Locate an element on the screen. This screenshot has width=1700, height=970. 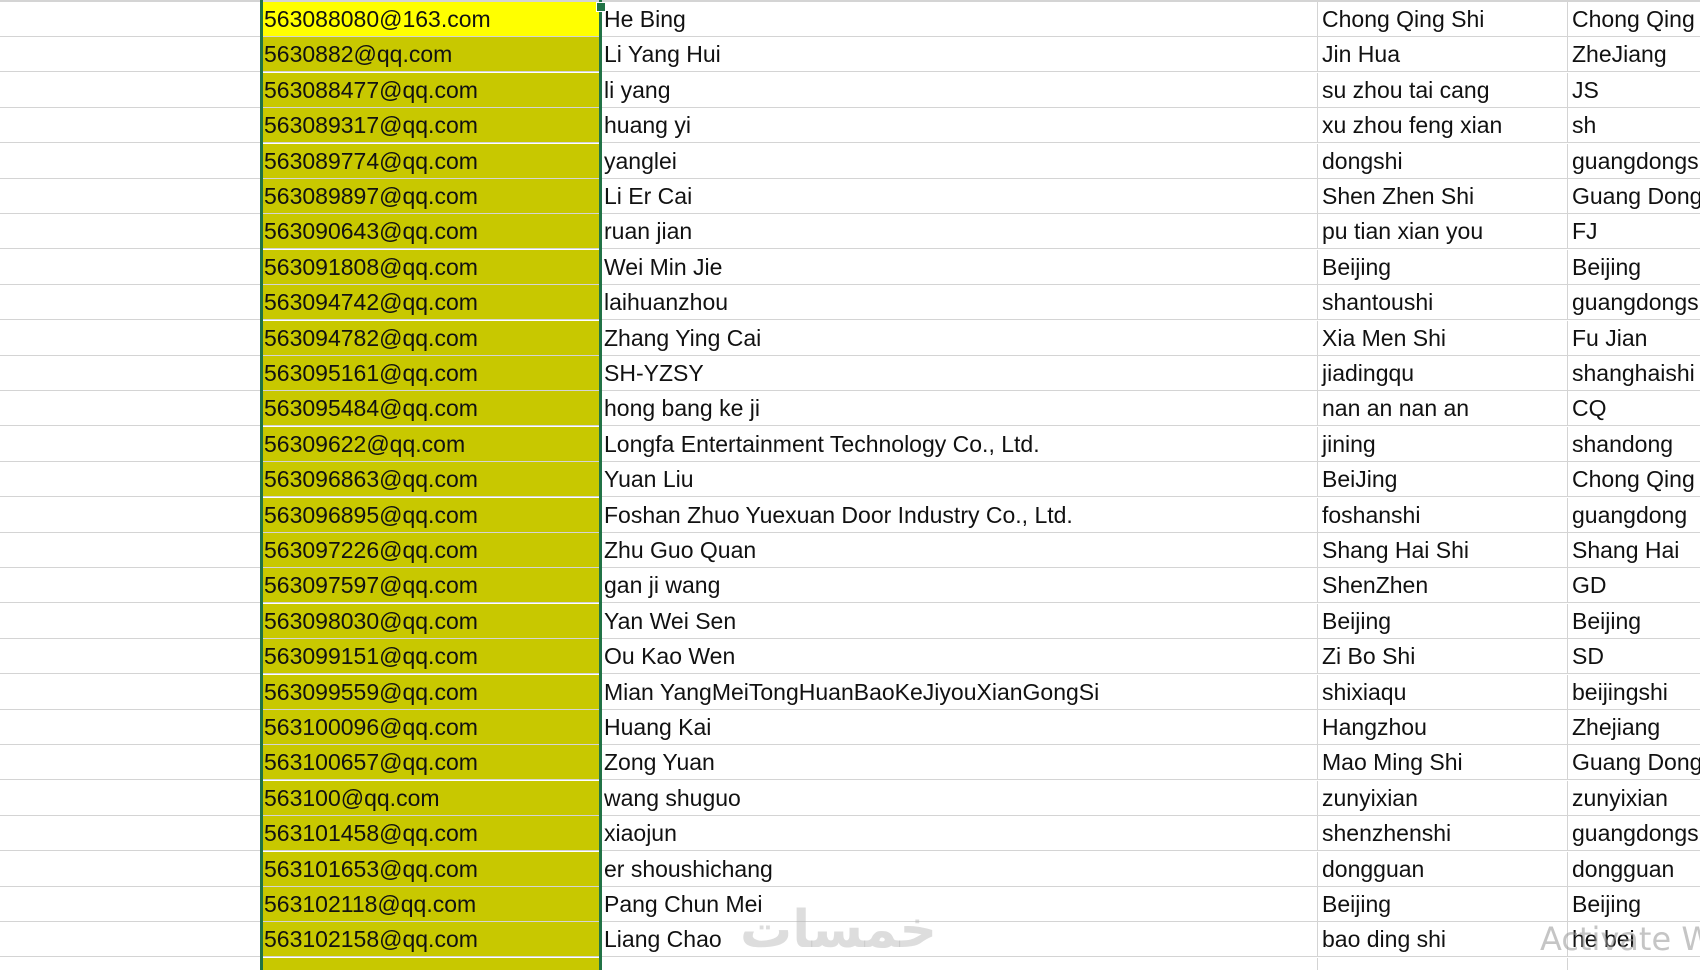
cell-name: Yuan Liu is located at coordinates (959, 479).